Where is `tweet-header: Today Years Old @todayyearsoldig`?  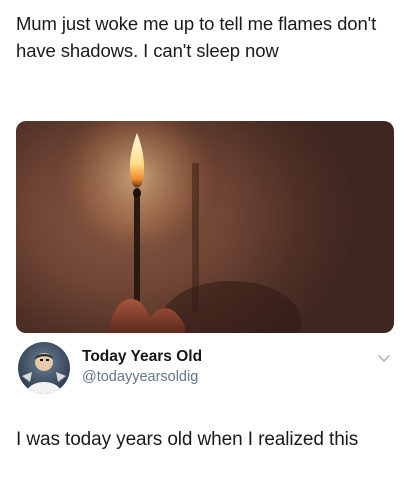 tweet-header: Today Years Old @todayyearsoldig is located at coordinates (206, 370).